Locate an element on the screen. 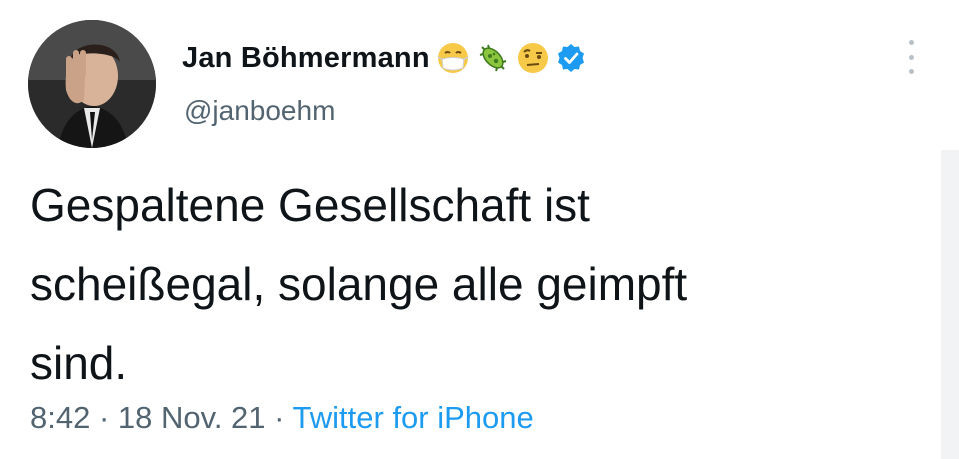 The image size is (959, 459). author-handle: @janboehm is located at coordinates (259, 111).